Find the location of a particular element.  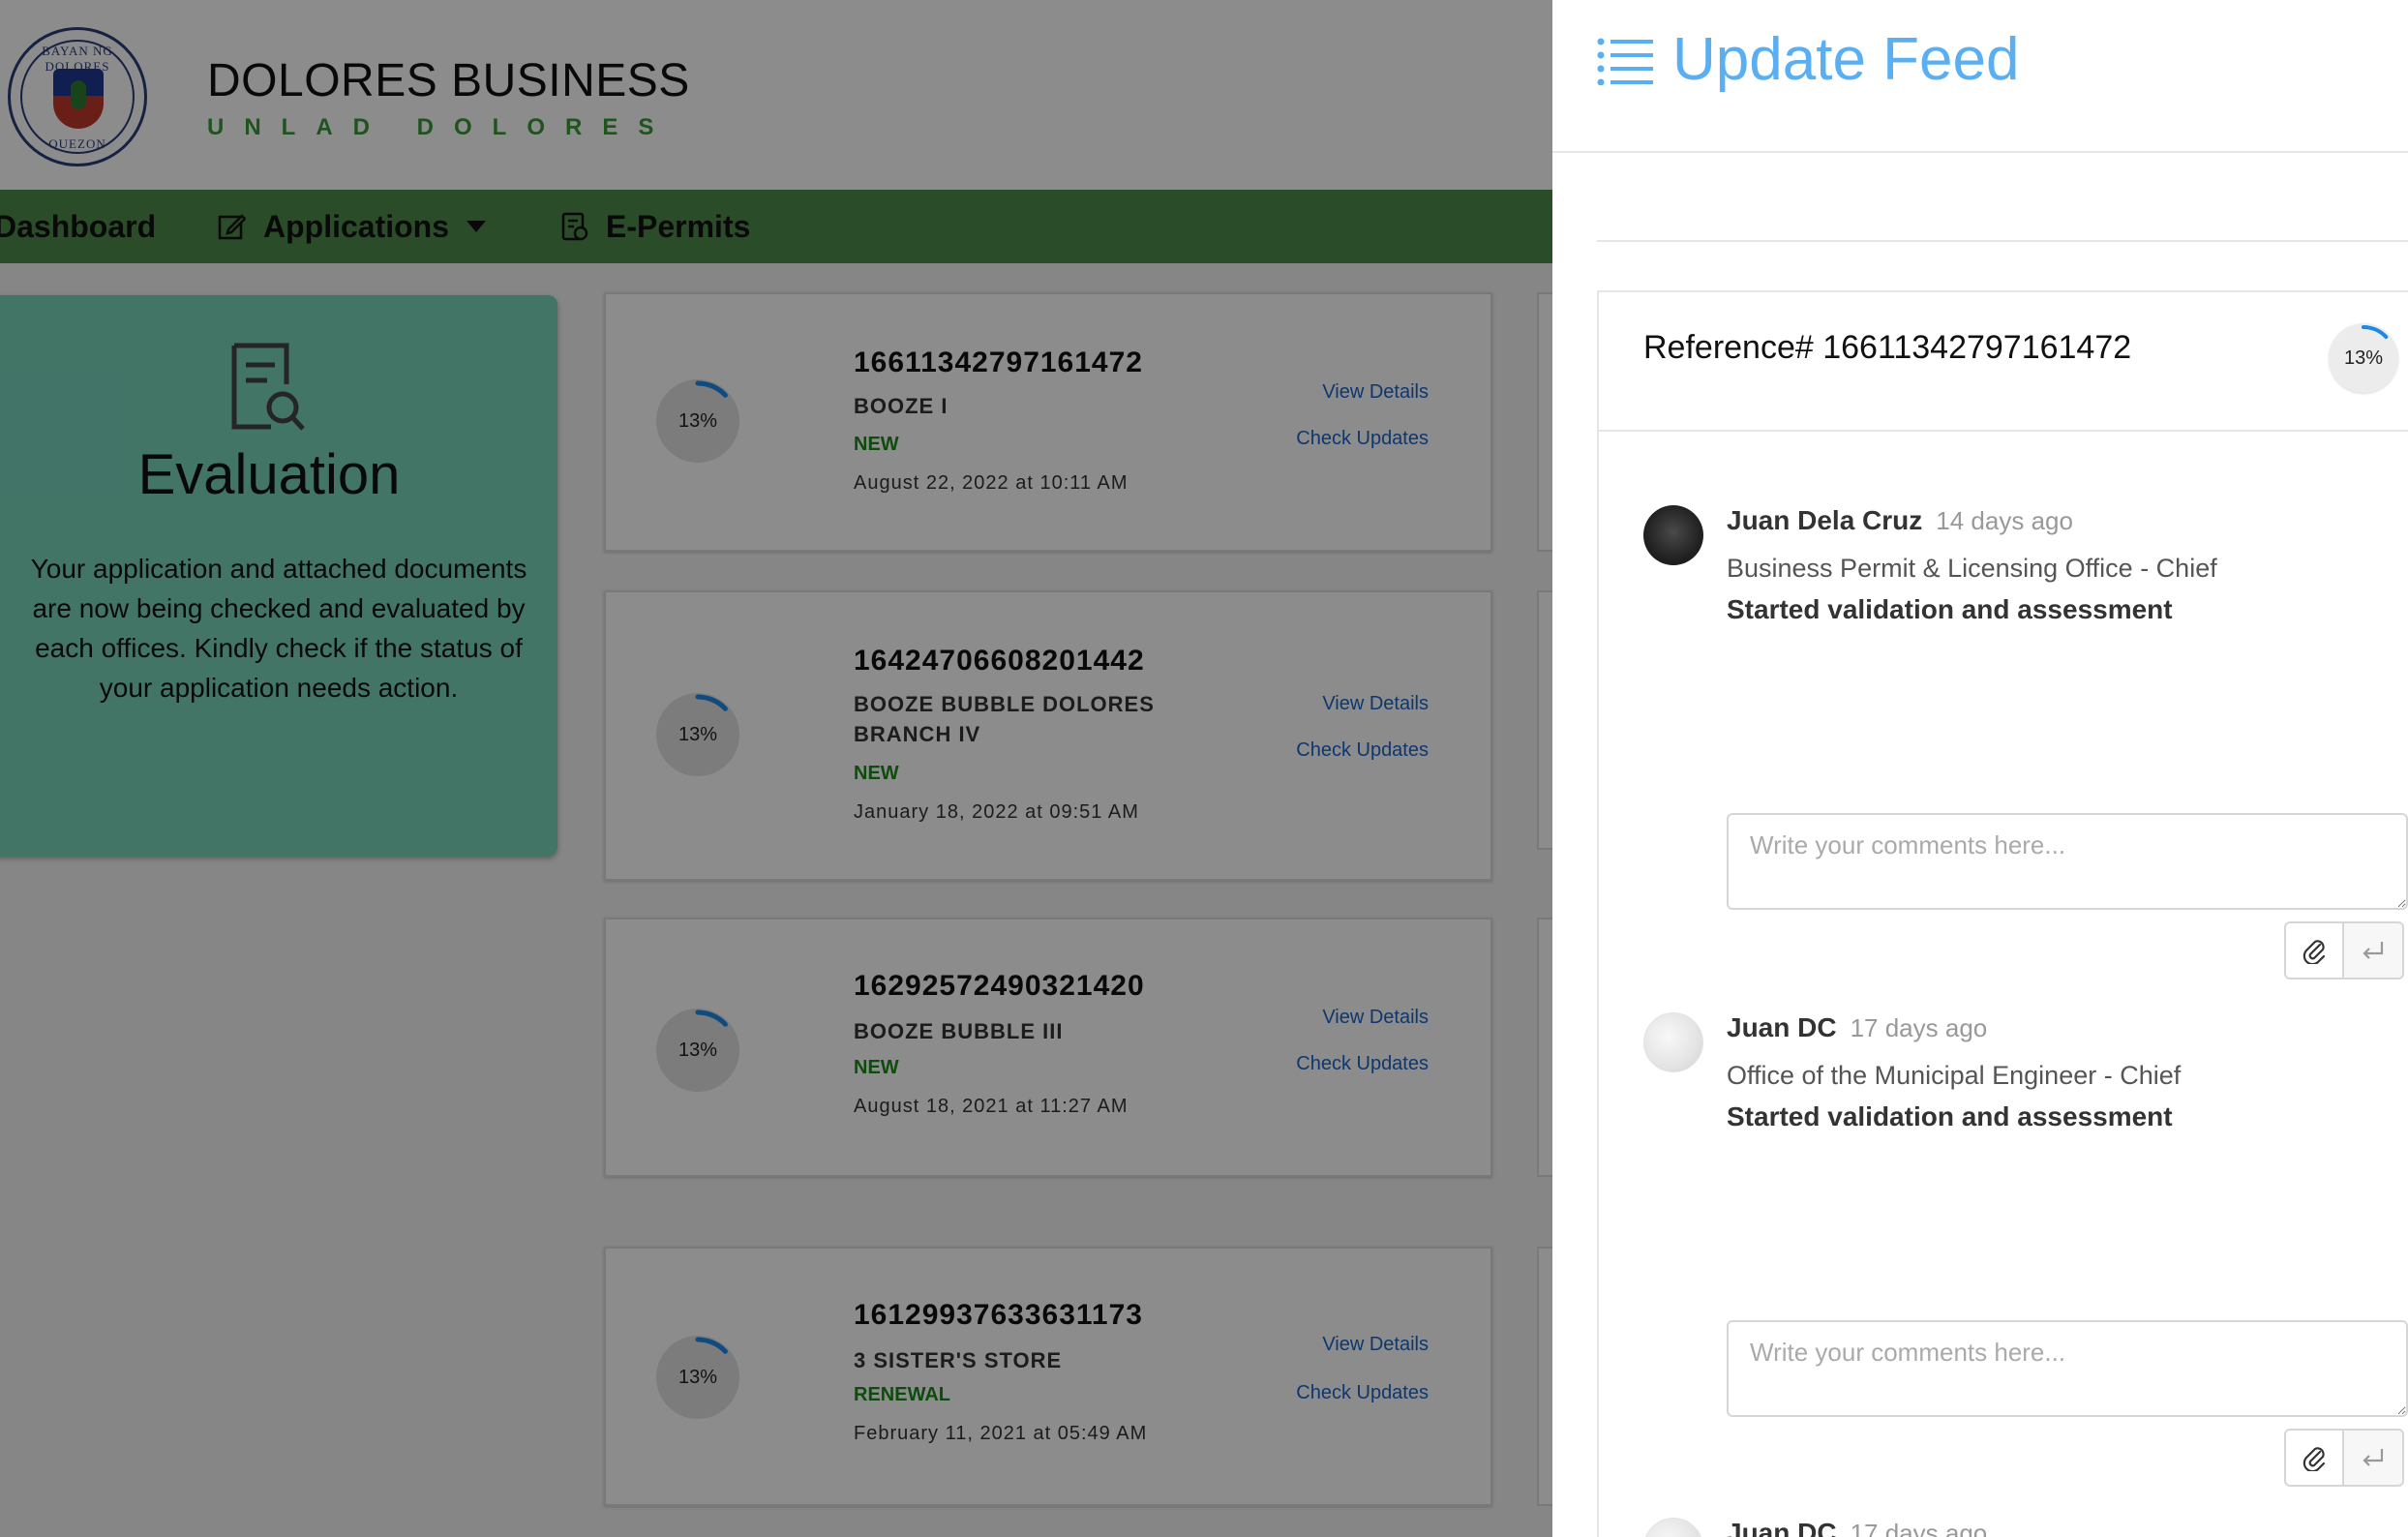

author-name: Juan Dela Cruz is located at coordinates (1825, 520).